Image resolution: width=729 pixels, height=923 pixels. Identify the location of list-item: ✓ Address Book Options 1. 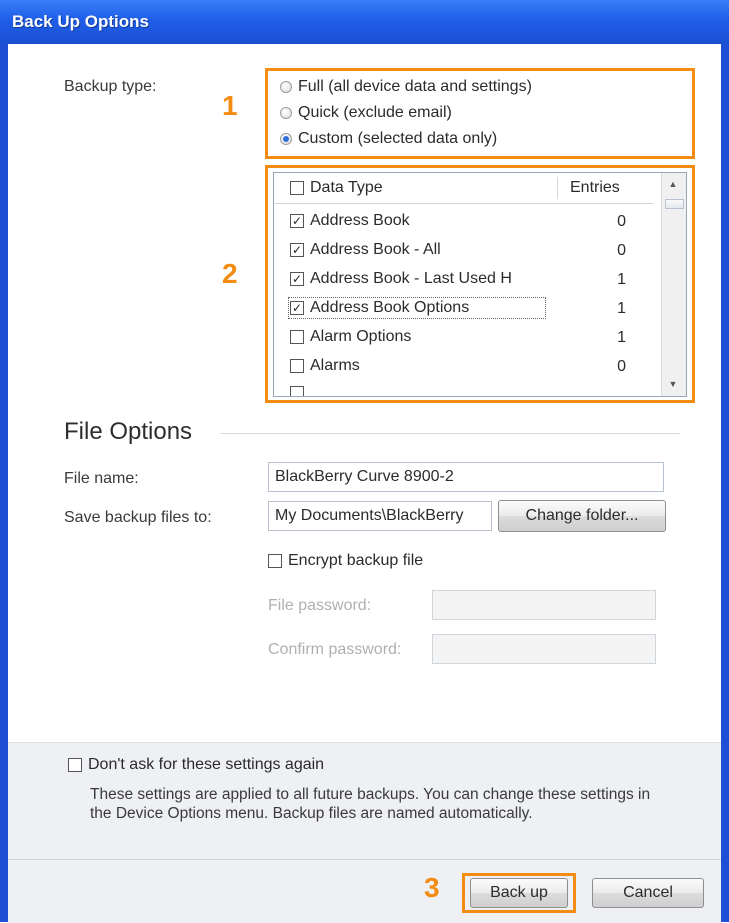
(464, 308).